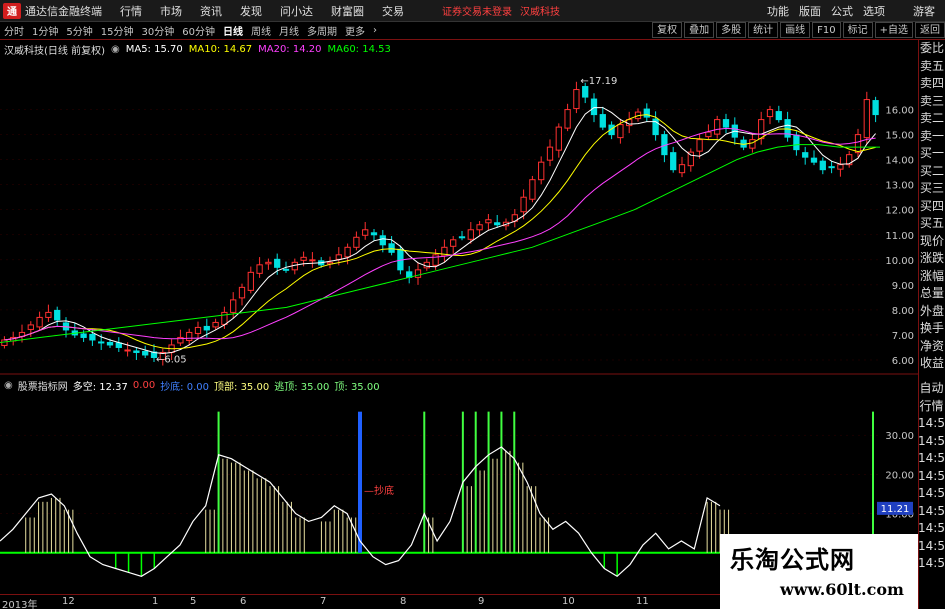  I want to click on menu-hangqing: 行情, so click(131, 11).